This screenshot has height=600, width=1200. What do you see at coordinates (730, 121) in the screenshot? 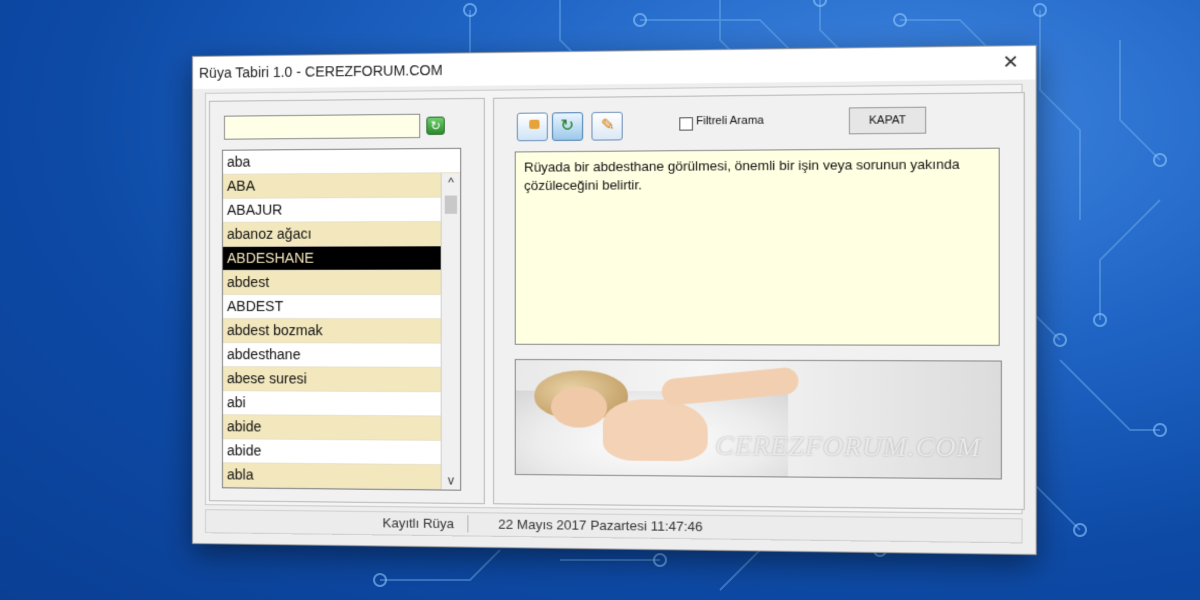
I see `filter-label: Filtreli Arama` at bounding box center [730, 121].